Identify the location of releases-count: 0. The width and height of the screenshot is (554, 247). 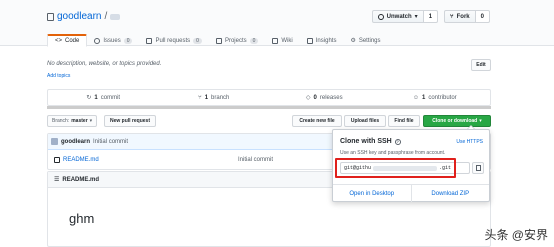
(315, 97).